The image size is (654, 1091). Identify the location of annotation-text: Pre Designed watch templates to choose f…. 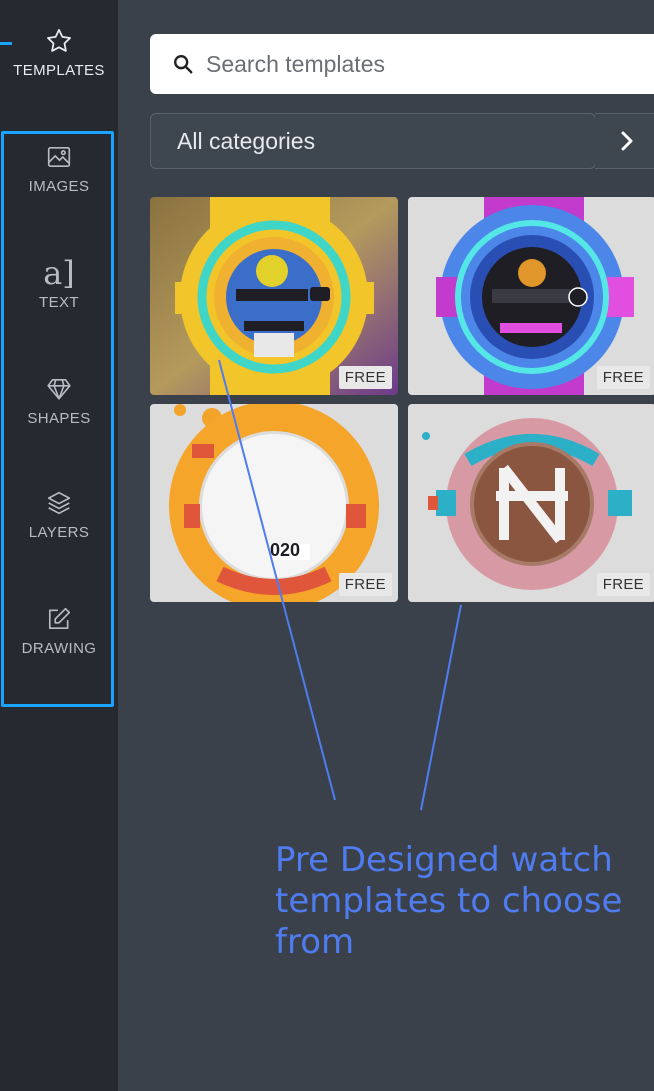
(449, 901).